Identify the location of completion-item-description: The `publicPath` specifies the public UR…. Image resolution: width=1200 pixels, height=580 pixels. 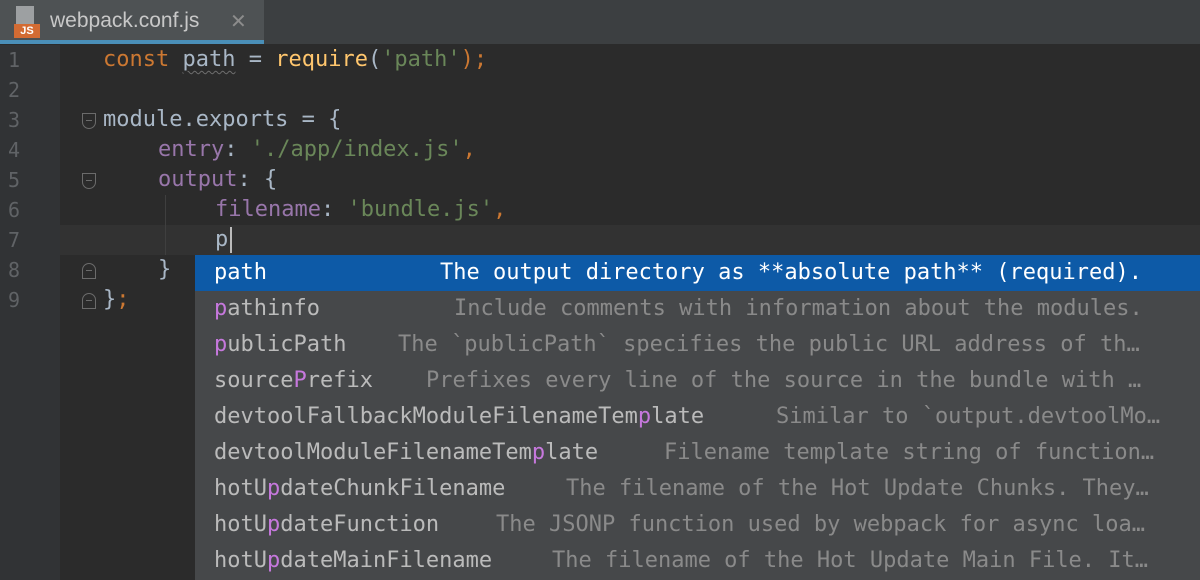
(769, 344).